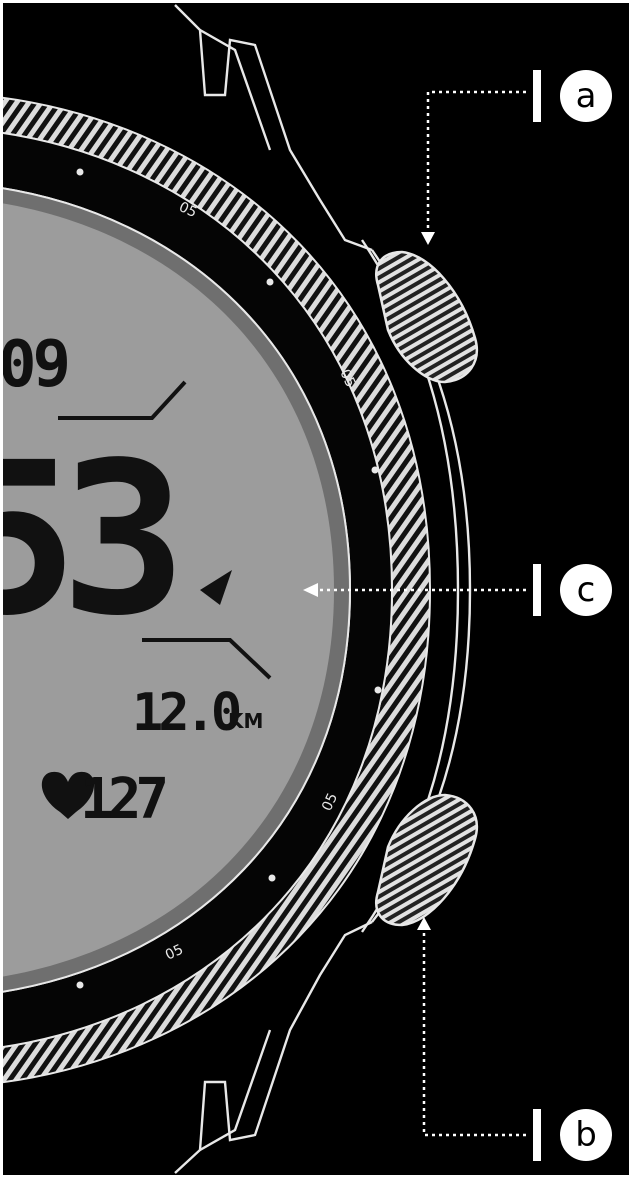 The width and height of the screenshot is (632, 1178). Describe the element at coordinates (426, 317) in the screenshot. I see `top-button` at that location.